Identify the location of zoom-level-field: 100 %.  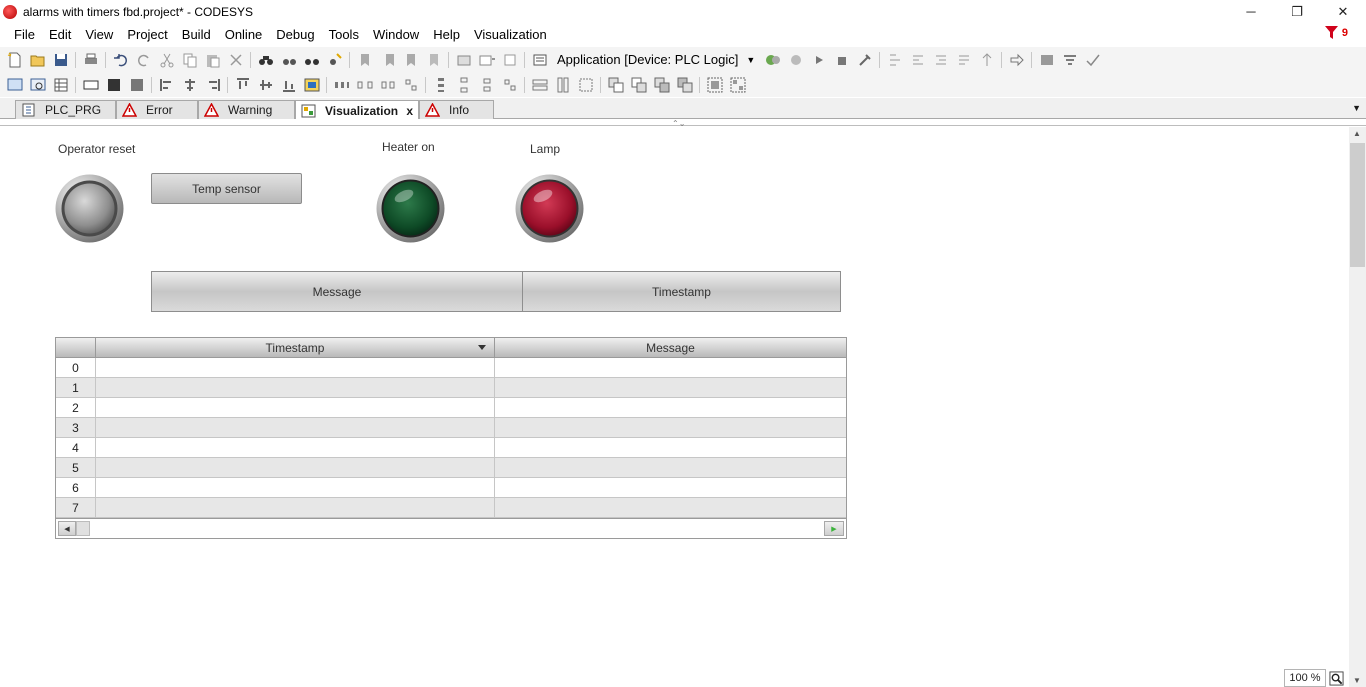
(1305, 678).